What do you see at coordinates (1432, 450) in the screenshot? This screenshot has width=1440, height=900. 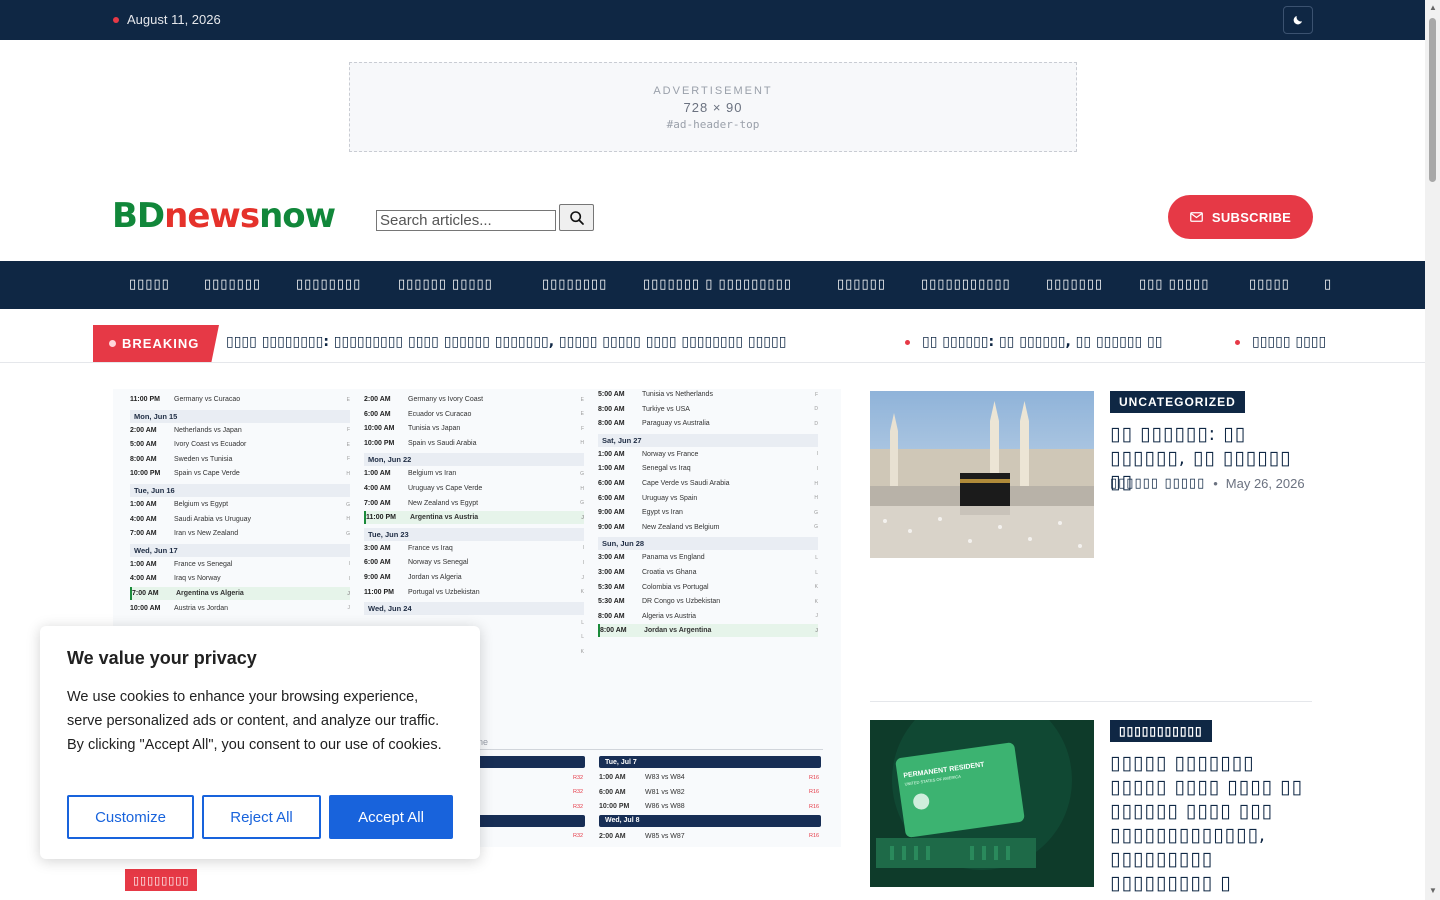 I see `page-scrollbar: ▲ ▼` at bounding box center [1432, 450].